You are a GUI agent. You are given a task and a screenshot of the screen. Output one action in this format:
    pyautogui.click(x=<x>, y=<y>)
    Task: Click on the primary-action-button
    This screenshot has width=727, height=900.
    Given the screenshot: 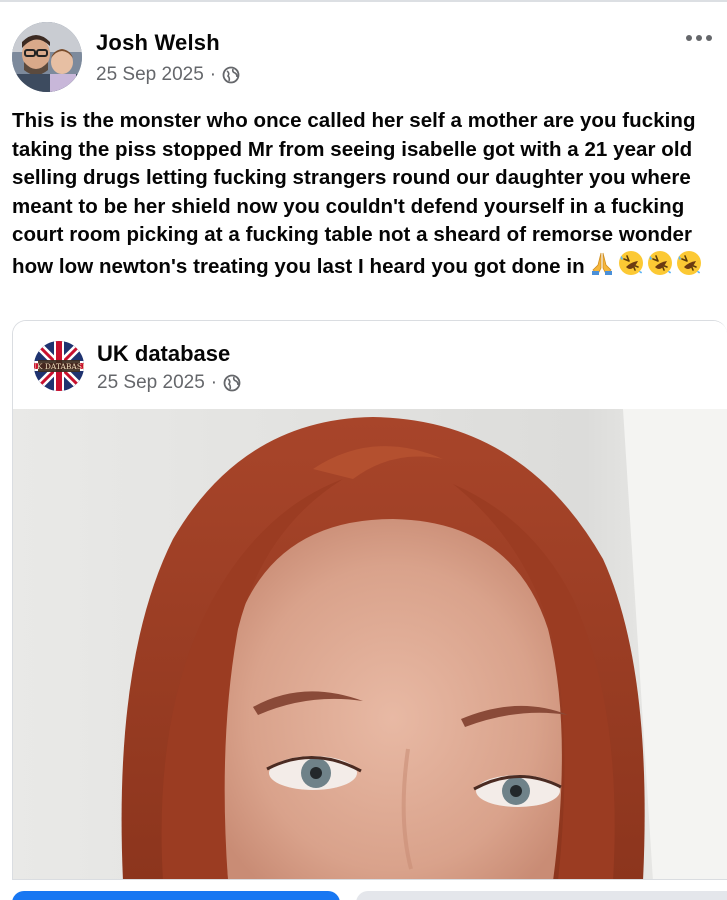 What is the action you would take?
    pyautogui.click(x=176, y=895)
    